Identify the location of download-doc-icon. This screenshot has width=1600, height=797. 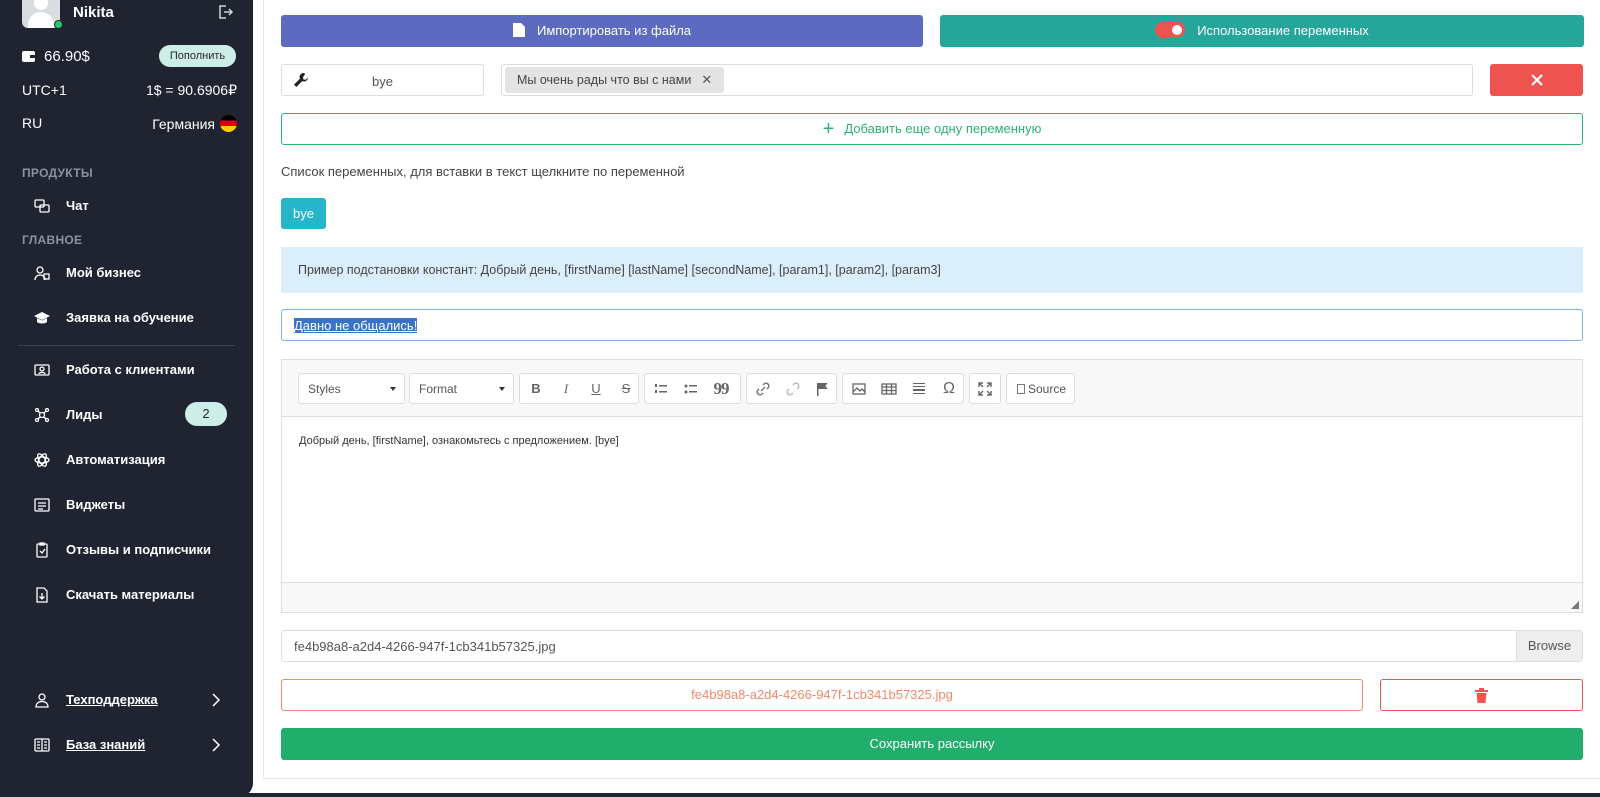
(42, 595).